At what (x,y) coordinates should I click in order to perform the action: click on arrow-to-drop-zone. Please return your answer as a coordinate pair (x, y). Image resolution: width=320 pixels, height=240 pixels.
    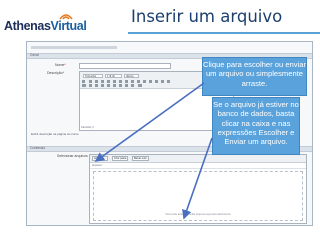
    Looking at the image, I should click on (197, 178).